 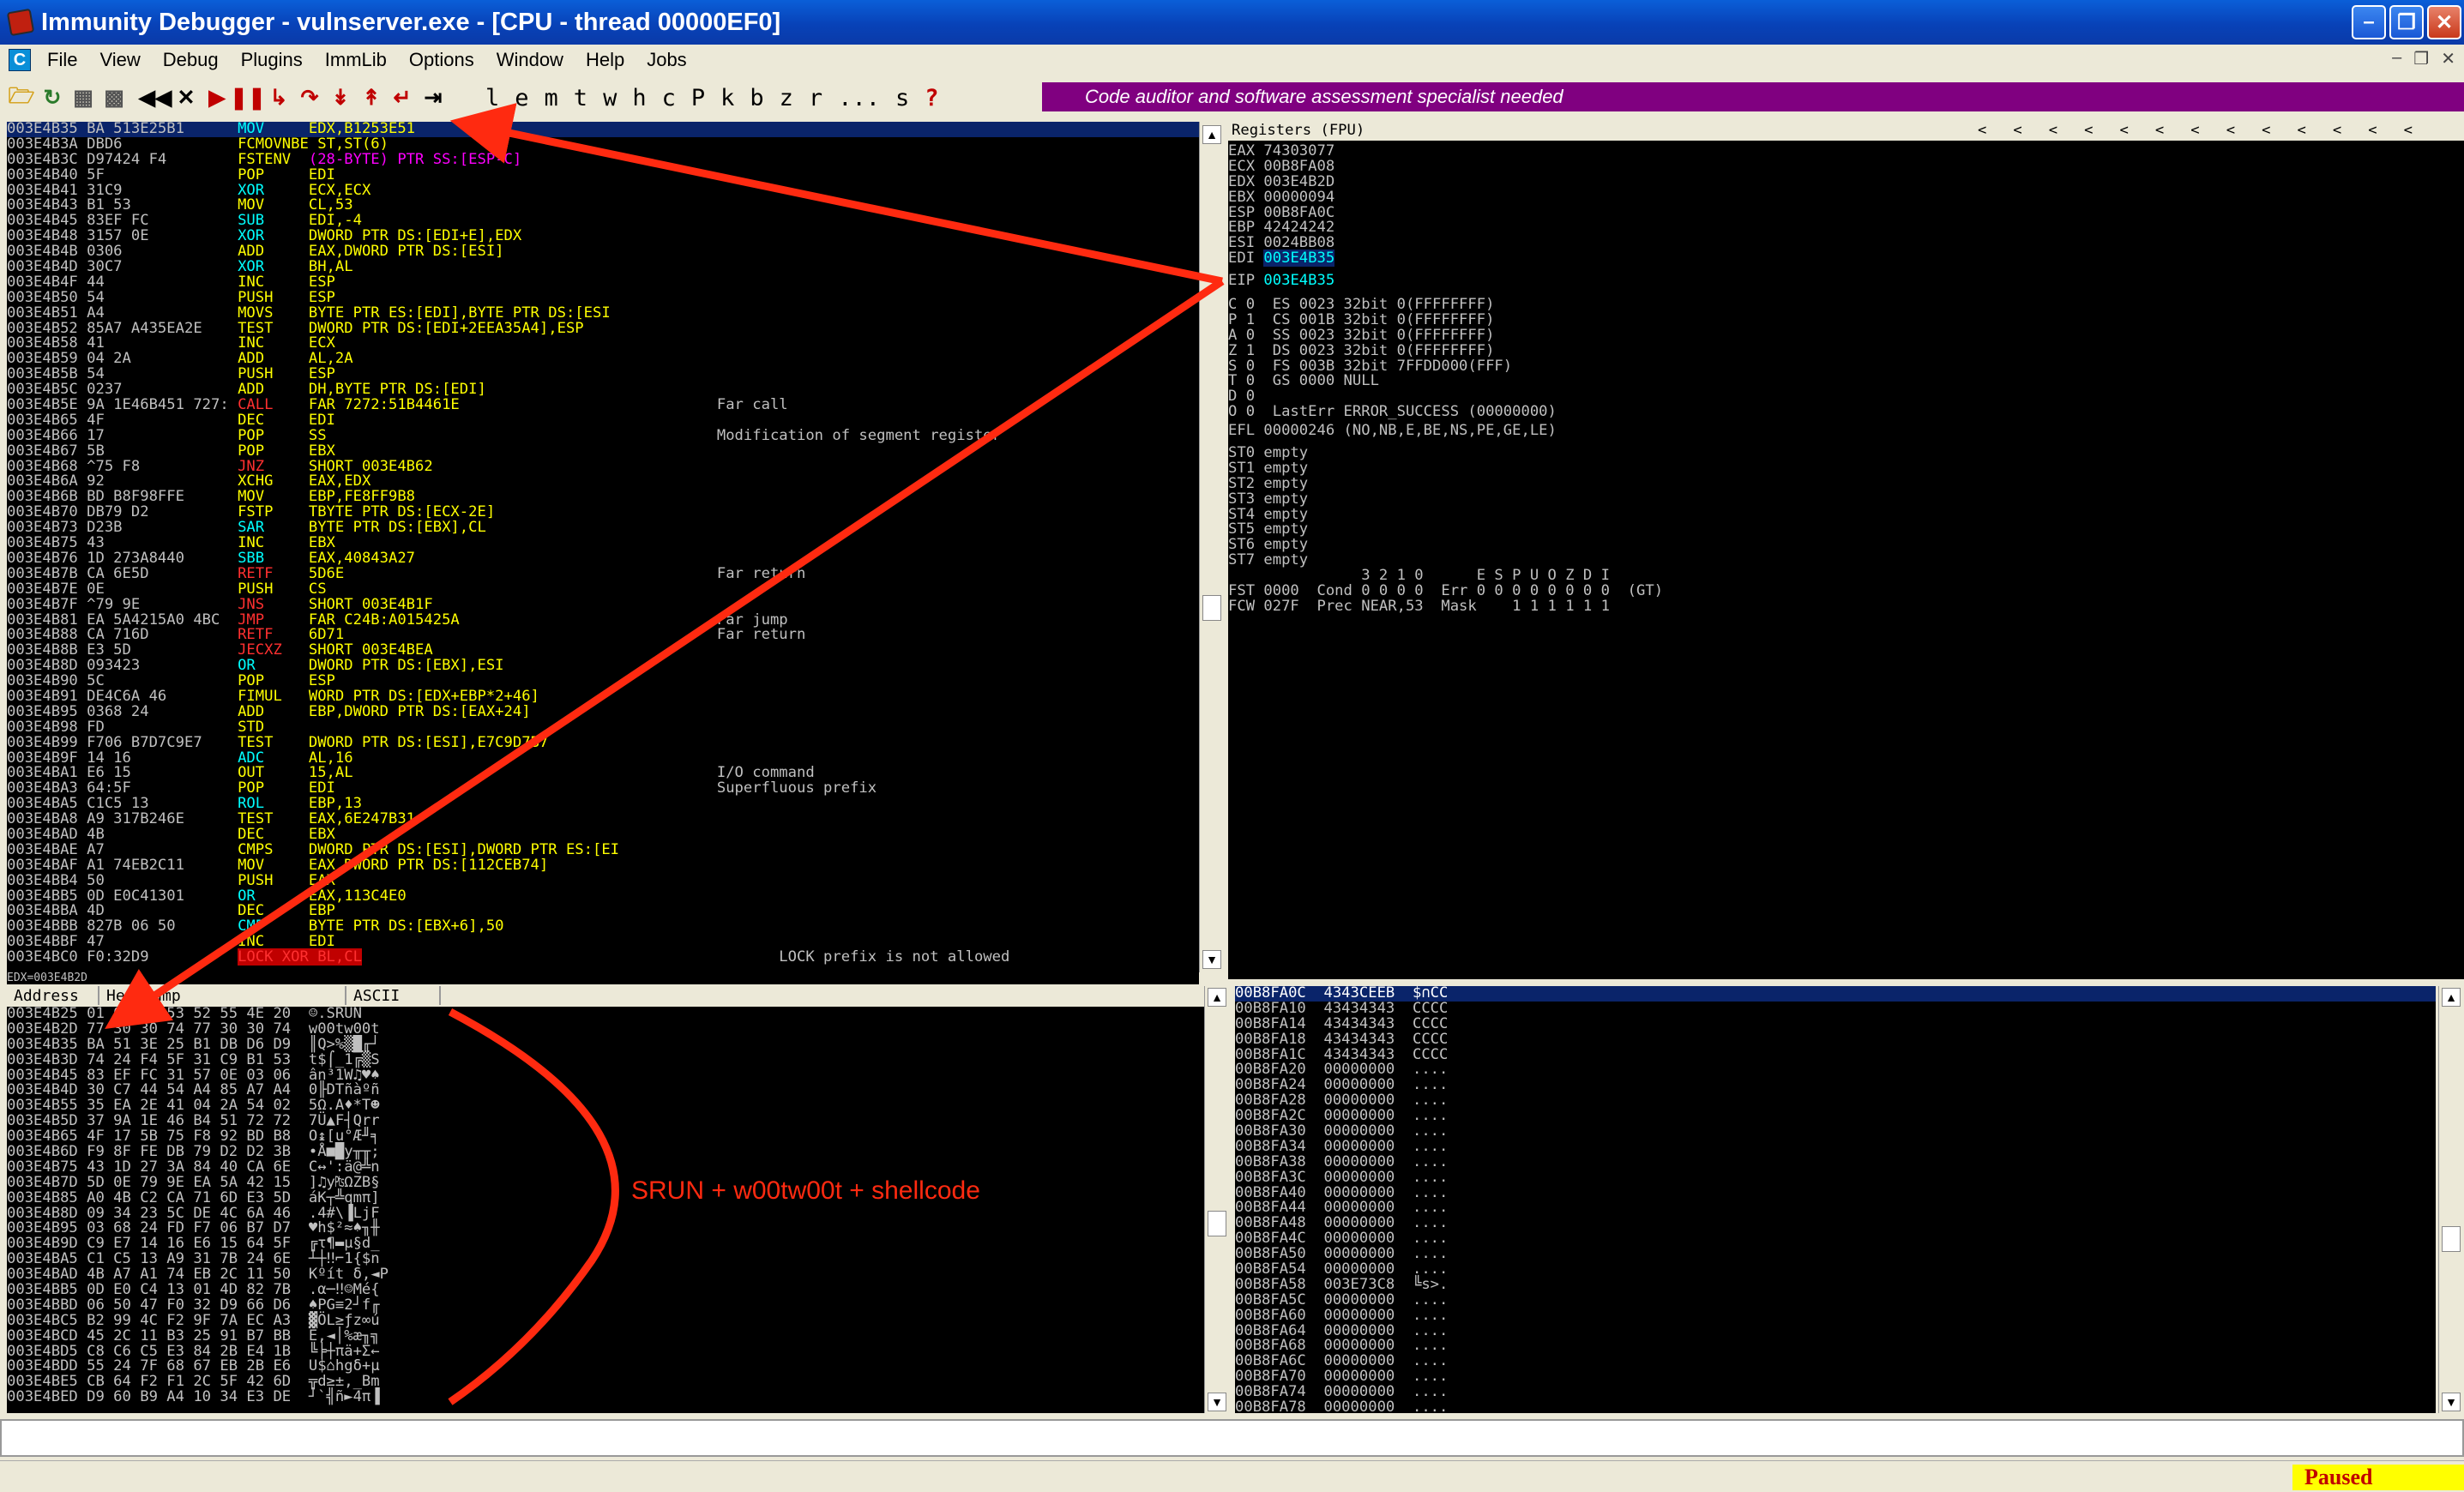 I want to click on run-icon: ▶, so click(x=217, y=98).